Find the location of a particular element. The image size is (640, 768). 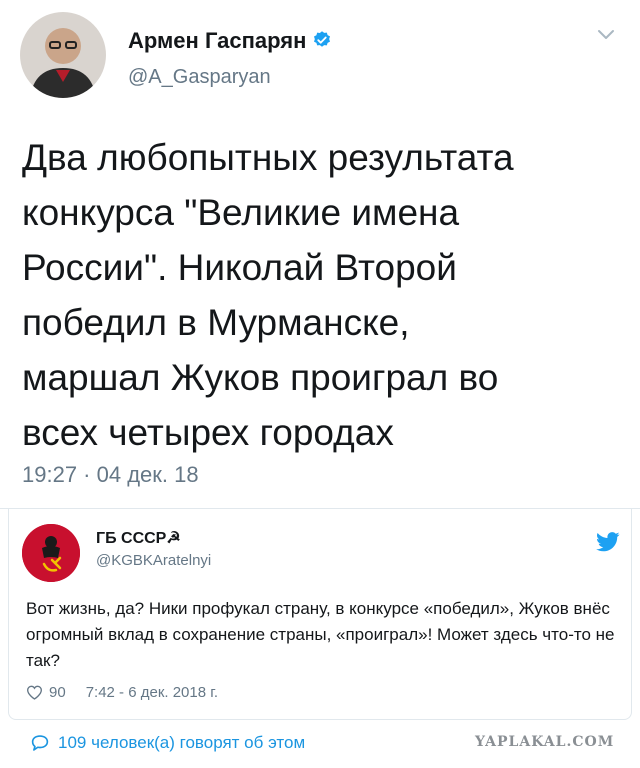

reply-timestamp: 7:42 - 6 дек. 2018 г. is located at coordinates (152, 692).